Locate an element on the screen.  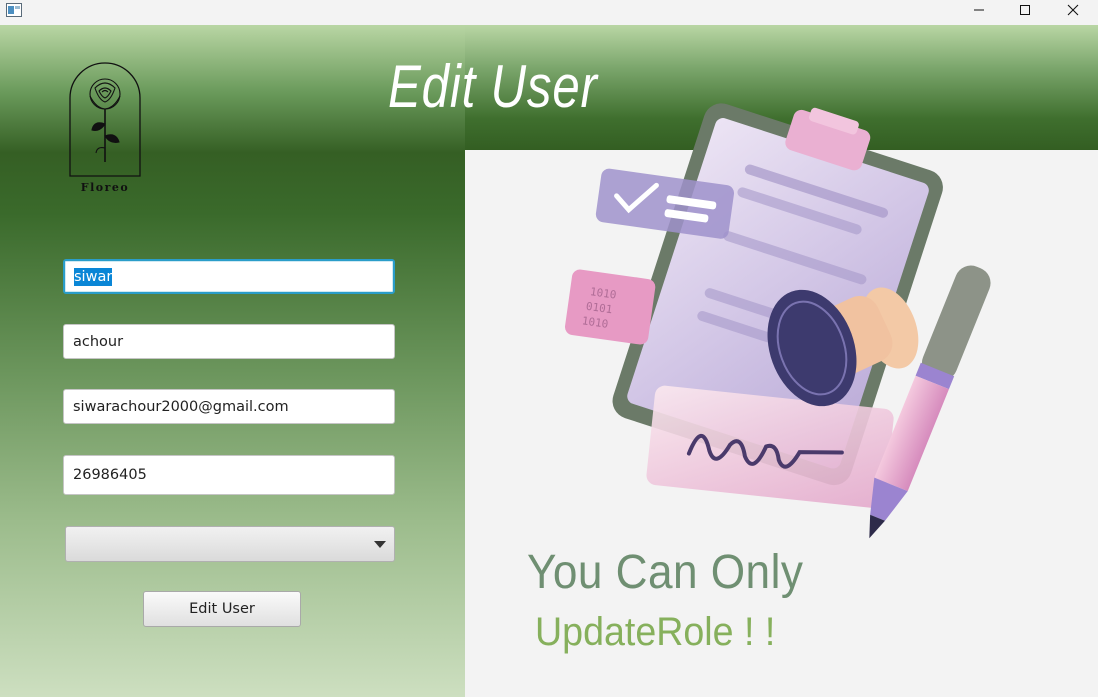
role-select is located at coordinates (230, 544).